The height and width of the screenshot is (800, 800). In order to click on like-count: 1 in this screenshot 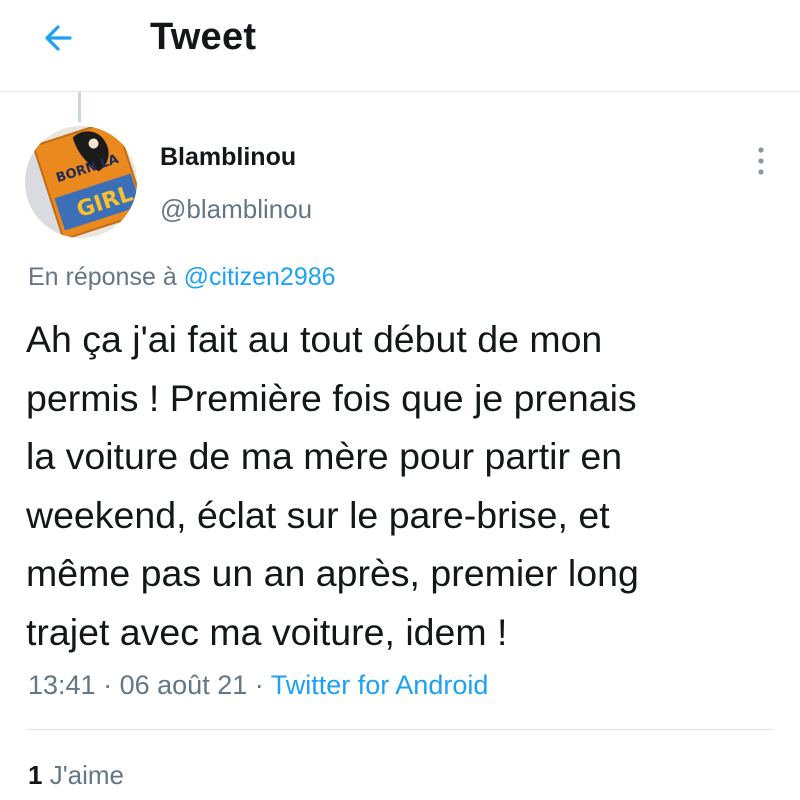, I will do `click(35, 775)`.